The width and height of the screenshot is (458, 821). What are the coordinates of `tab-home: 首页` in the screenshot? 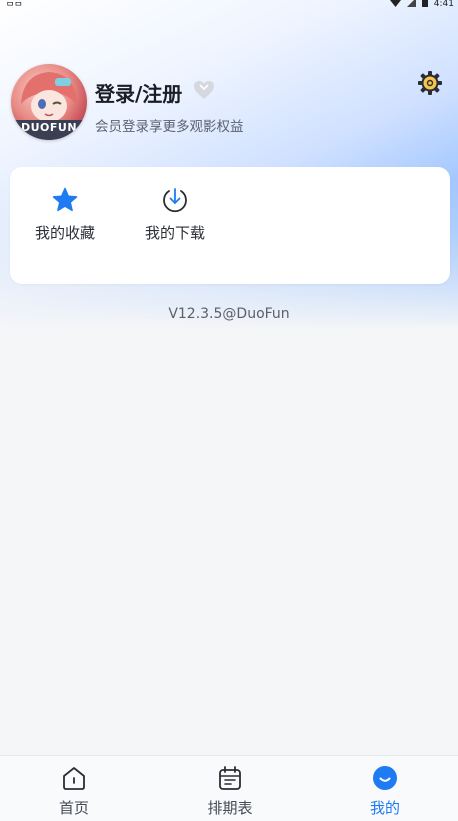 It's located at (74, 788).